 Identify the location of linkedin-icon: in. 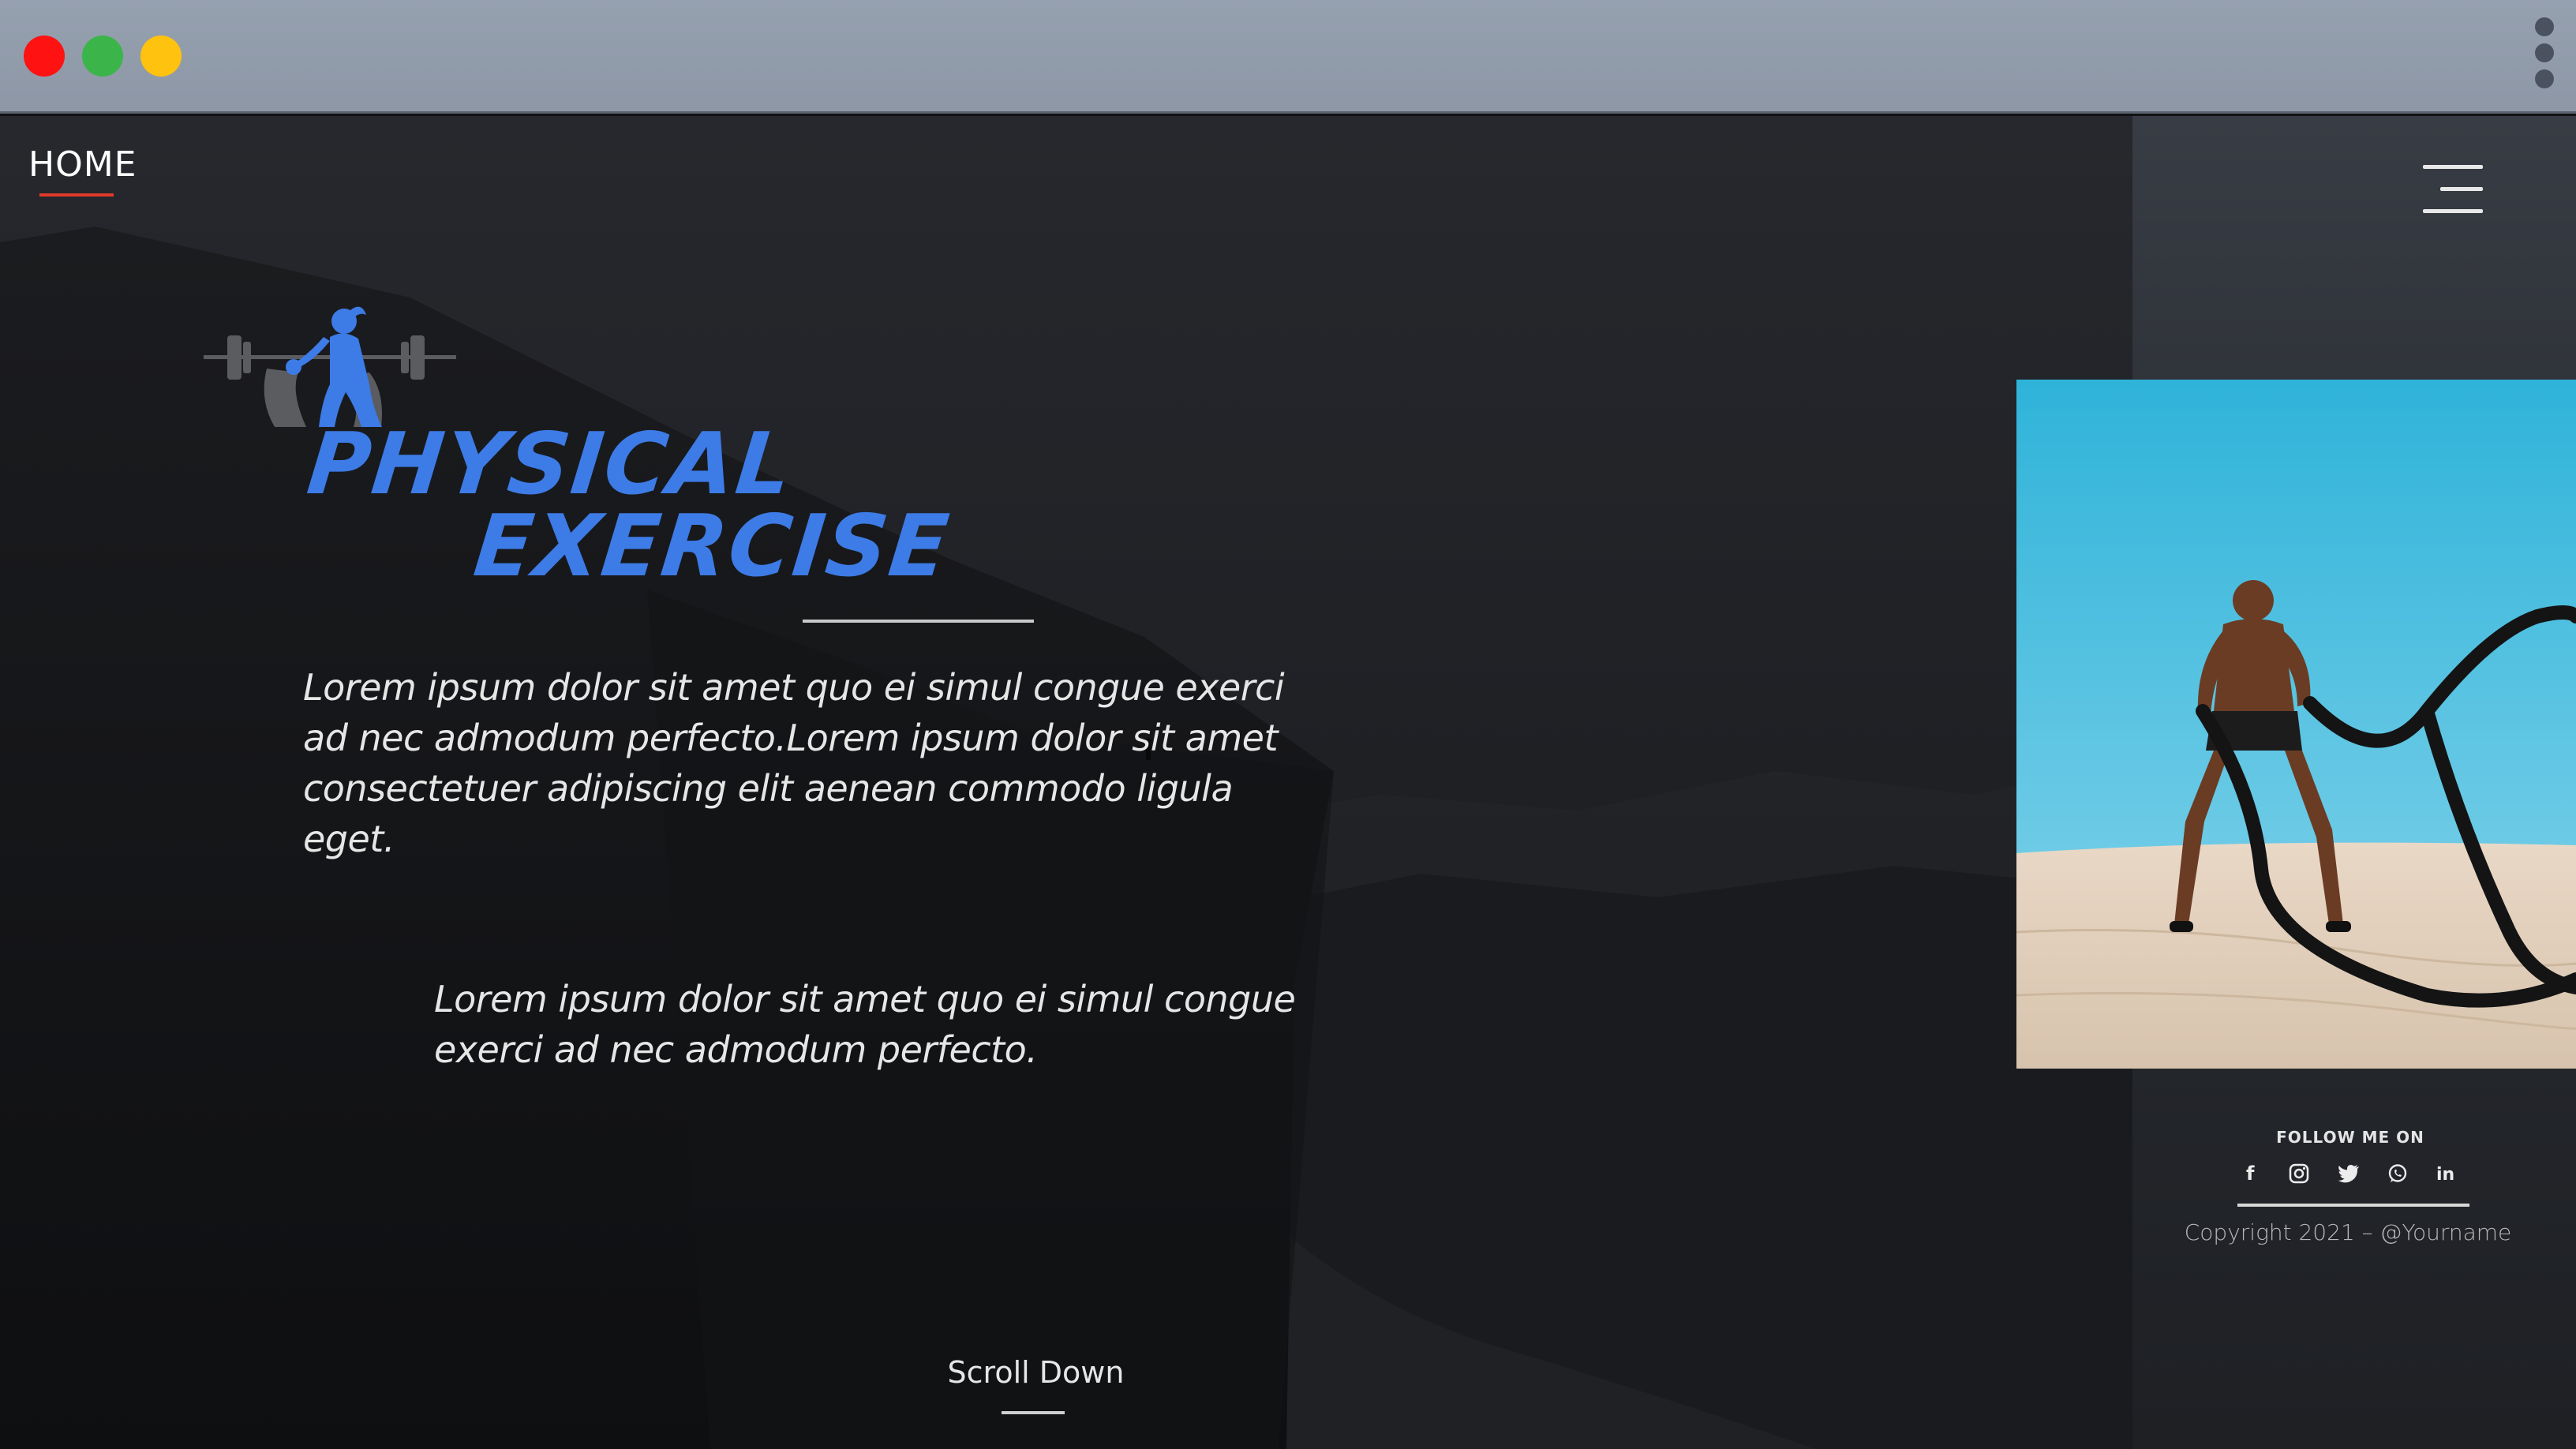
(2446, 1173).